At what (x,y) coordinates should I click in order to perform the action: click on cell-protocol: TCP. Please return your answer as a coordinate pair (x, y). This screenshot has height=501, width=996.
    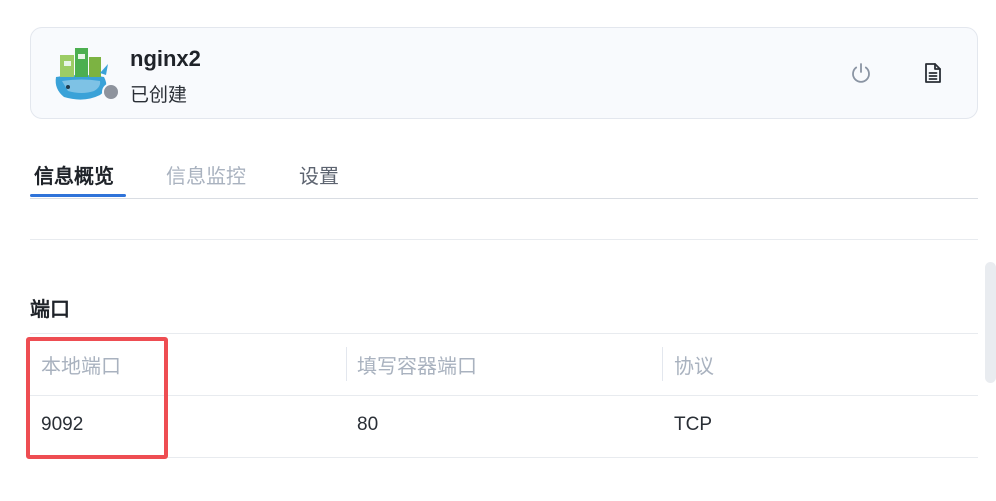
    Looking at the image, I should click on (693, 424).